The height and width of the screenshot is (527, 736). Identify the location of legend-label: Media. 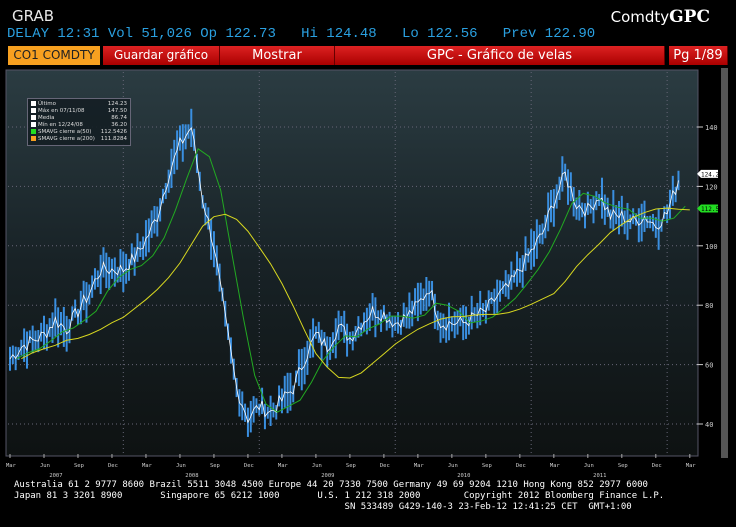
(46, 118).